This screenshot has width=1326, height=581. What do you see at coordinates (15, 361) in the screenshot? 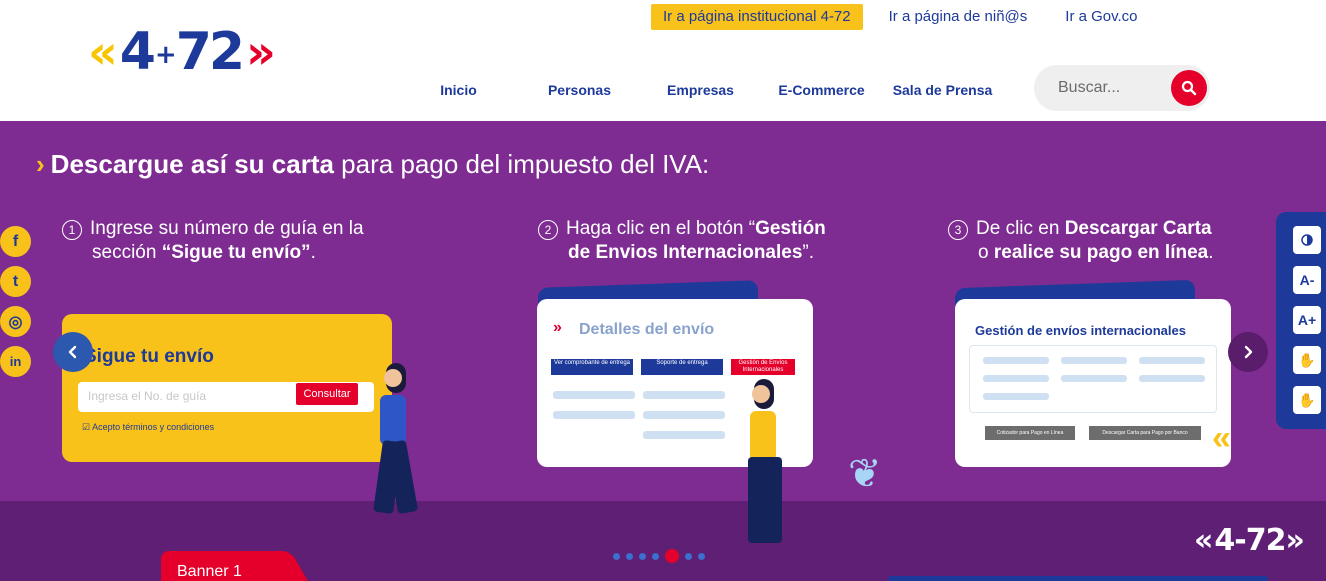
I see `linkedin-icon: in` at bounding box center [15, 361].